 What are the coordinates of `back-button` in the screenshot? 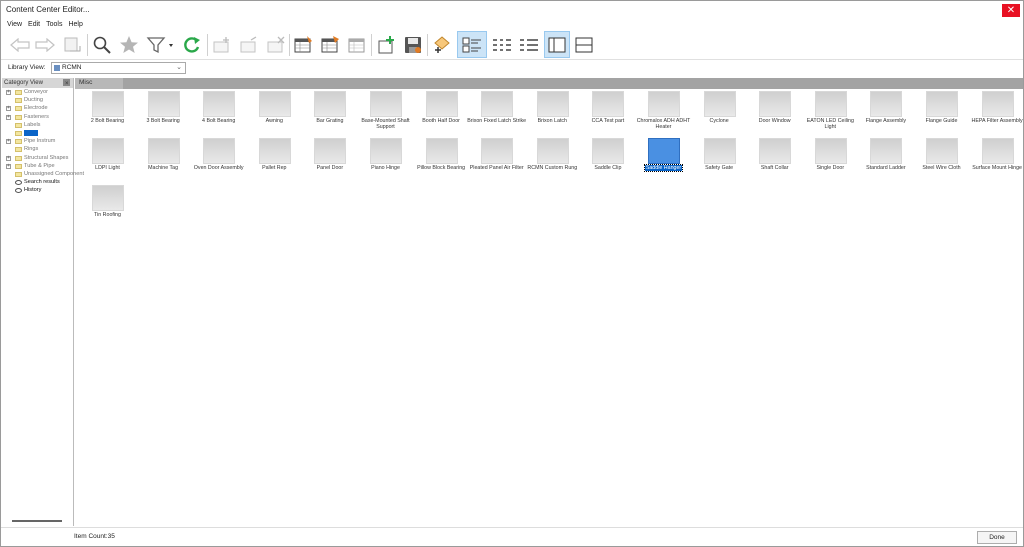 It's located at (20, 44).